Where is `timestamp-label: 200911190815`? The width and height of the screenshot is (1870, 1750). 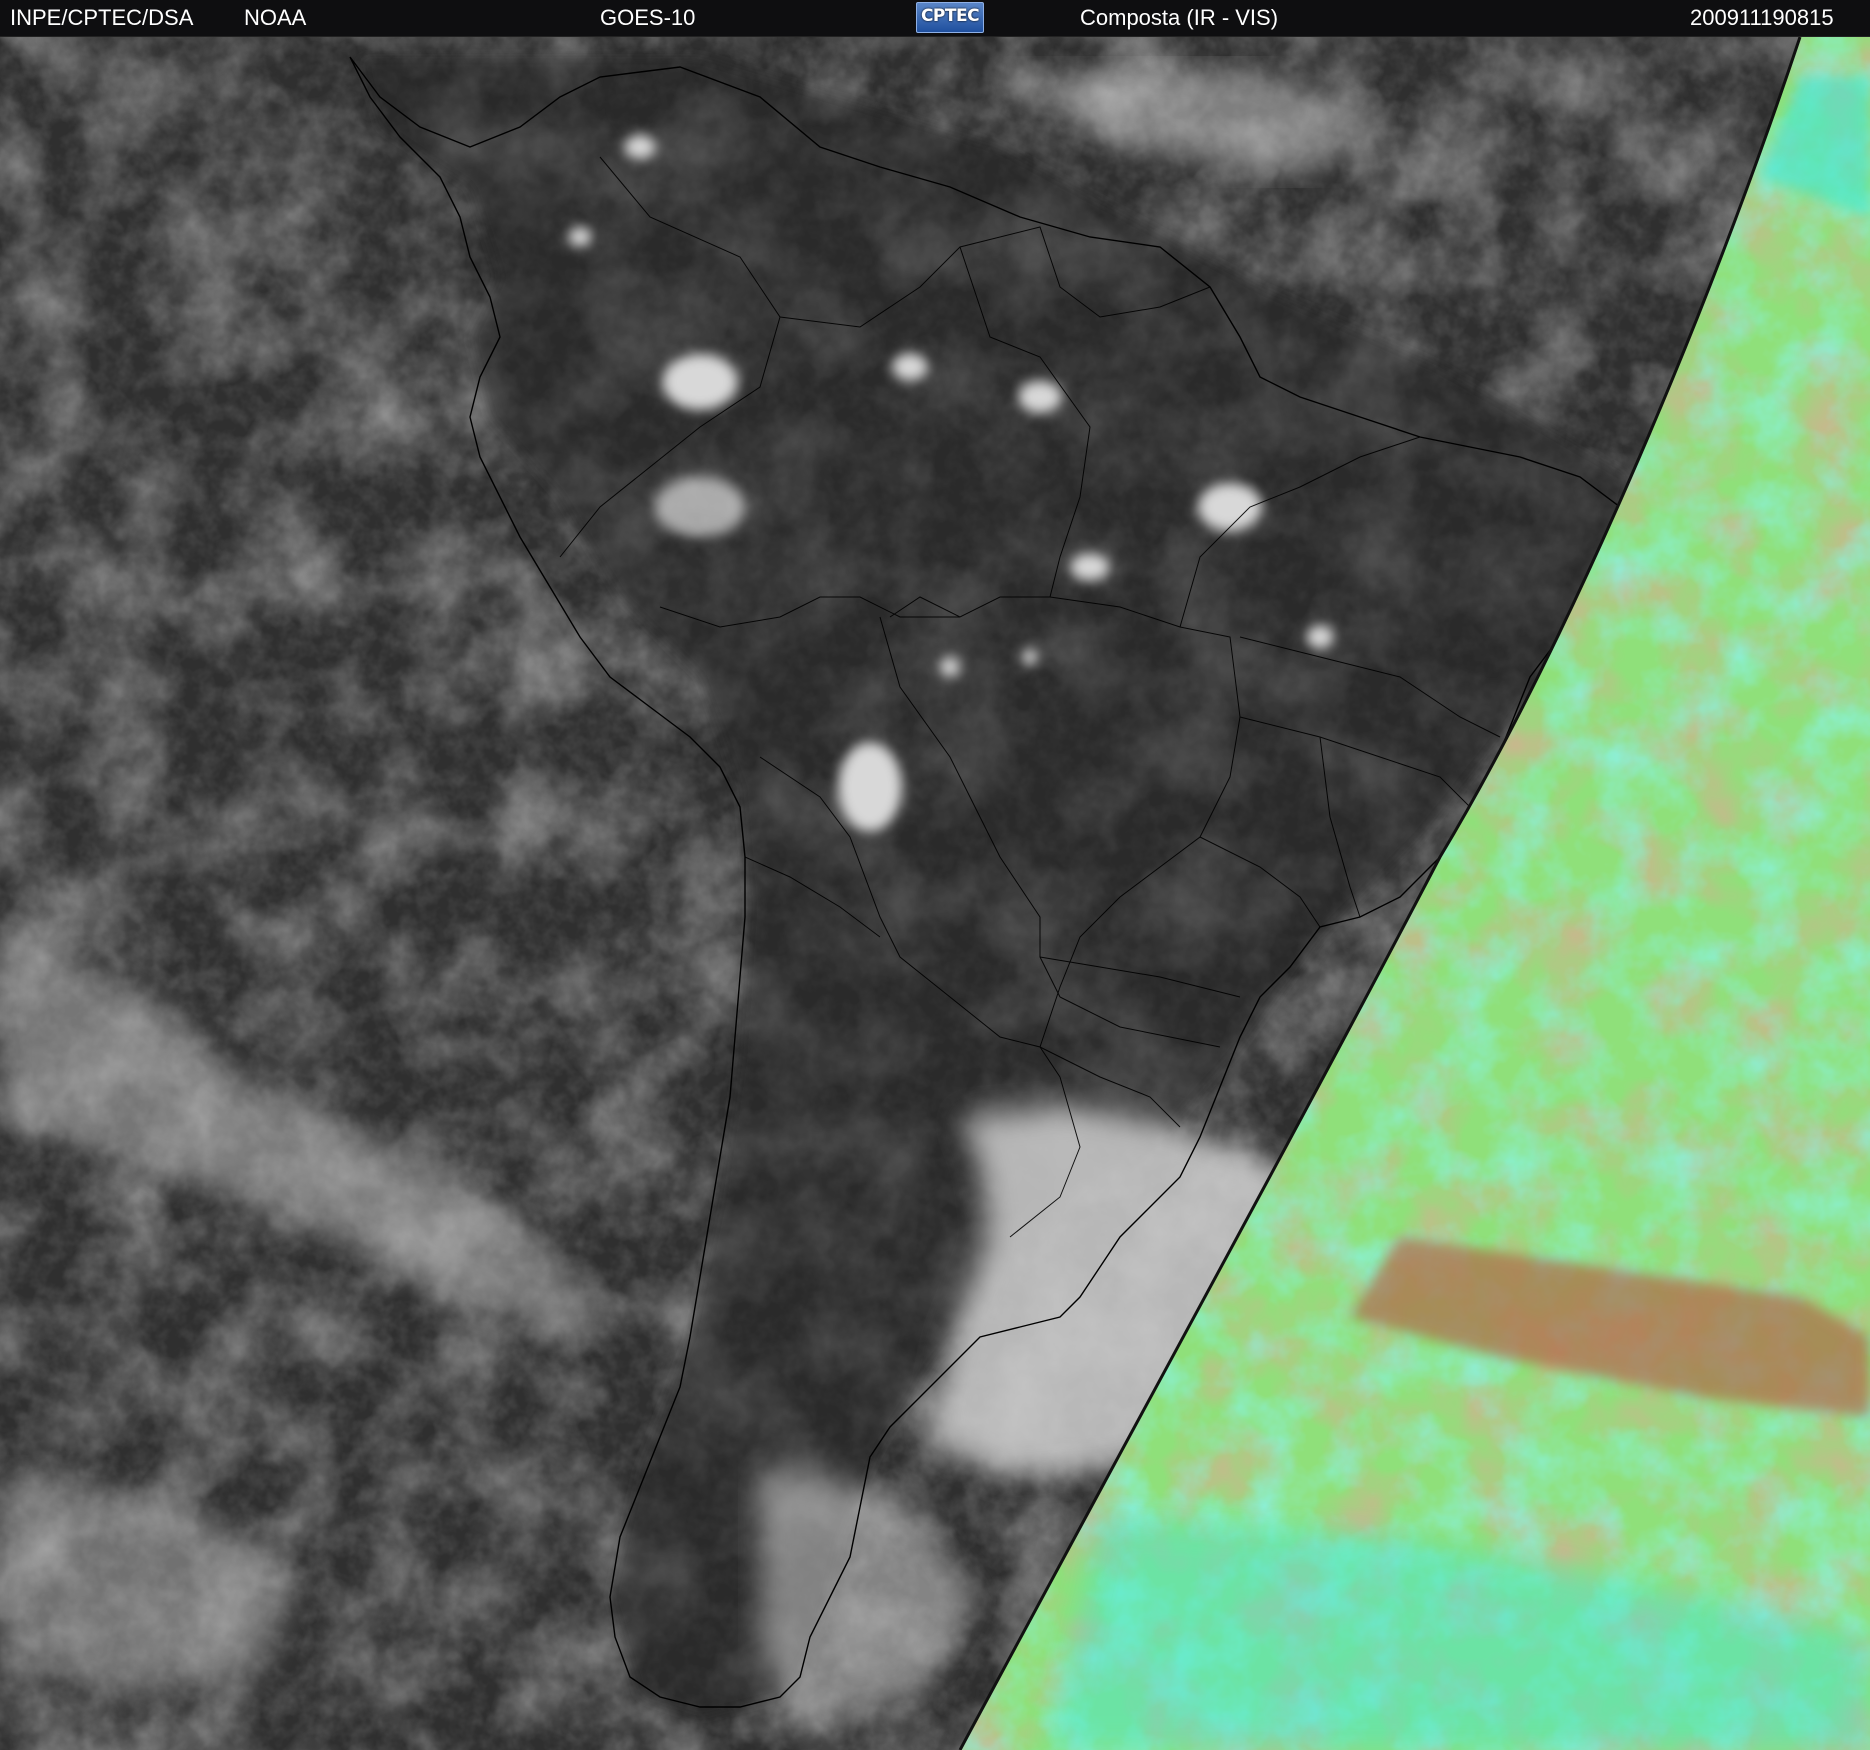 timestamp-label: 200911190815 is located at coordinates (1762, 17).